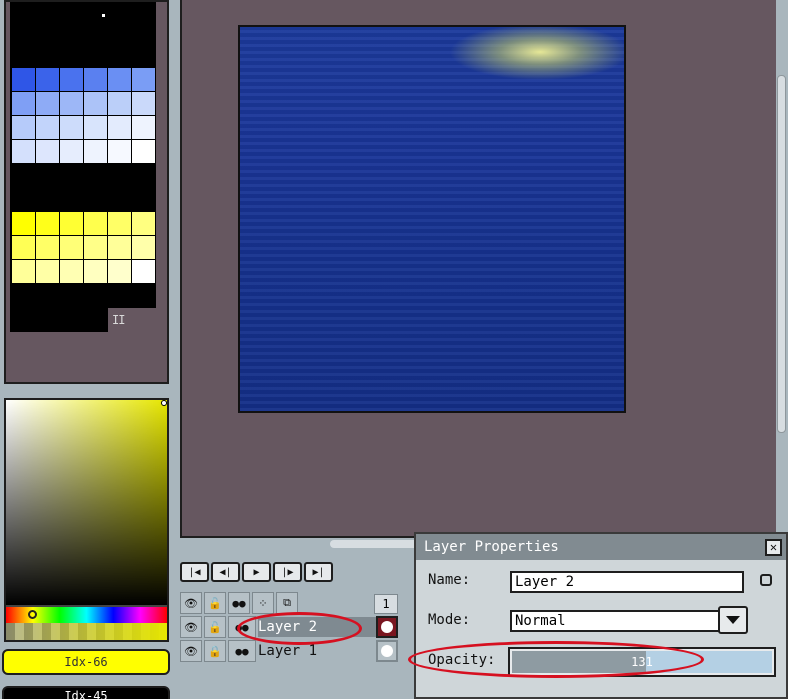  What do you see at coordinates (318, 572) in the screenshot?
I see `last-frame-button: ▶|` at bounding box center [318, 572].